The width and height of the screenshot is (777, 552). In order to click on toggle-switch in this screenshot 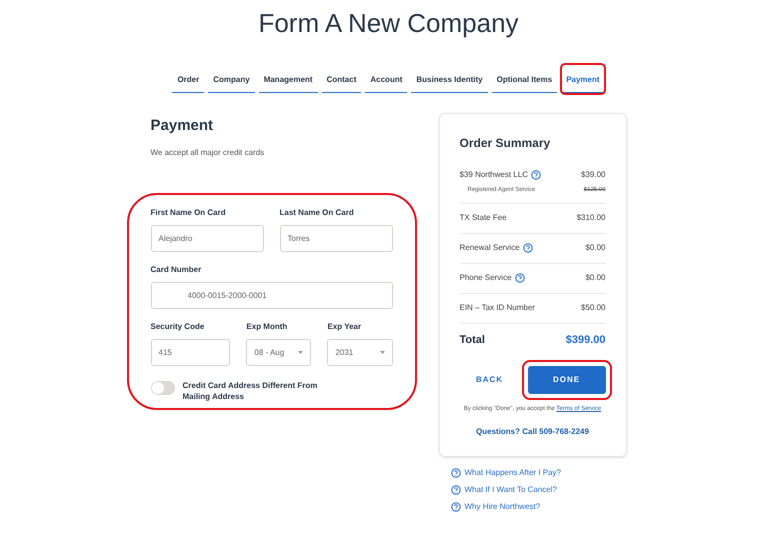, I will do `click(162, 388)`.